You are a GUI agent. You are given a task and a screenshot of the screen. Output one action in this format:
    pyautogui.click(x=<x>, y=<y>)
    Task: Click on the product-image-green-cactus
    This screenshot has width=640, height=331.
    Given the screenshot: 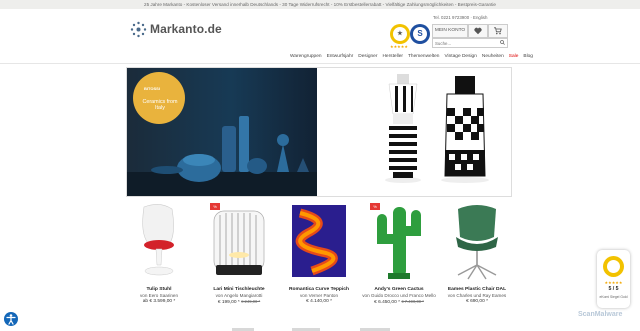 What is the action you would take?
    pyautogui.click(x=399, y=242)
    